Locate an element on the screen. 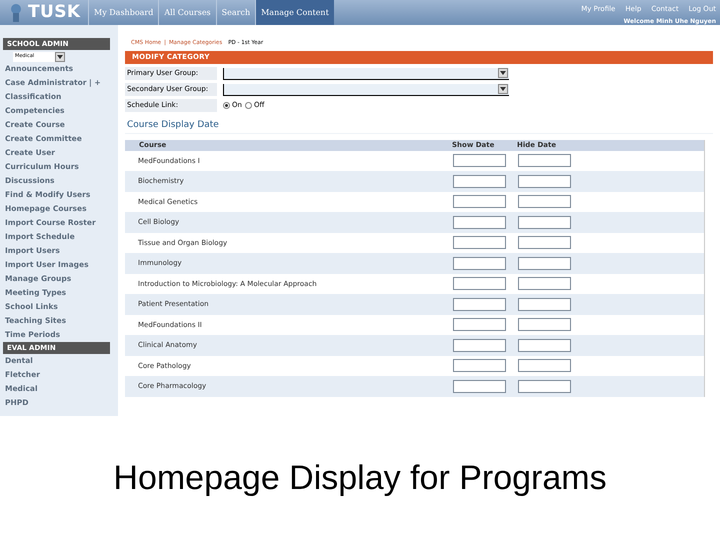  nav-tab: All Courses is located at coordinates (187, 12).